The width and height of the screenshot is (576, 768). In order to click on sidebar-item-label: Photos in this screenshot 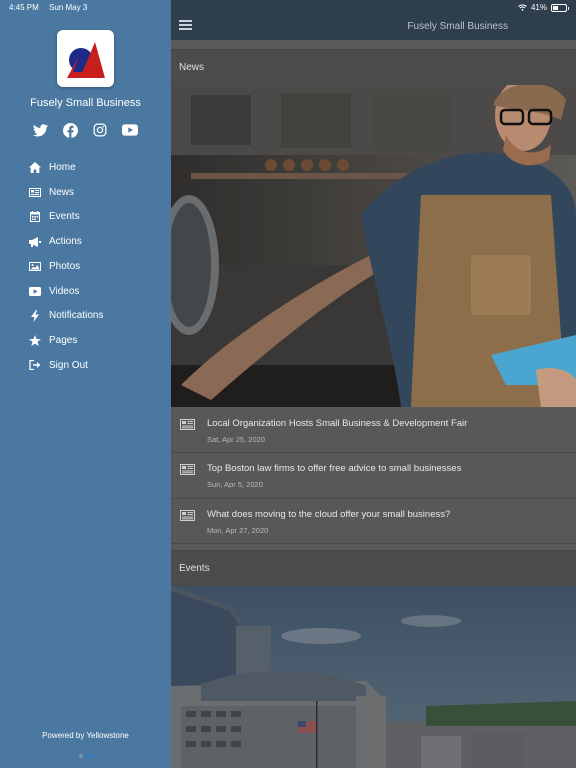, I will do `click(65, 266)`.